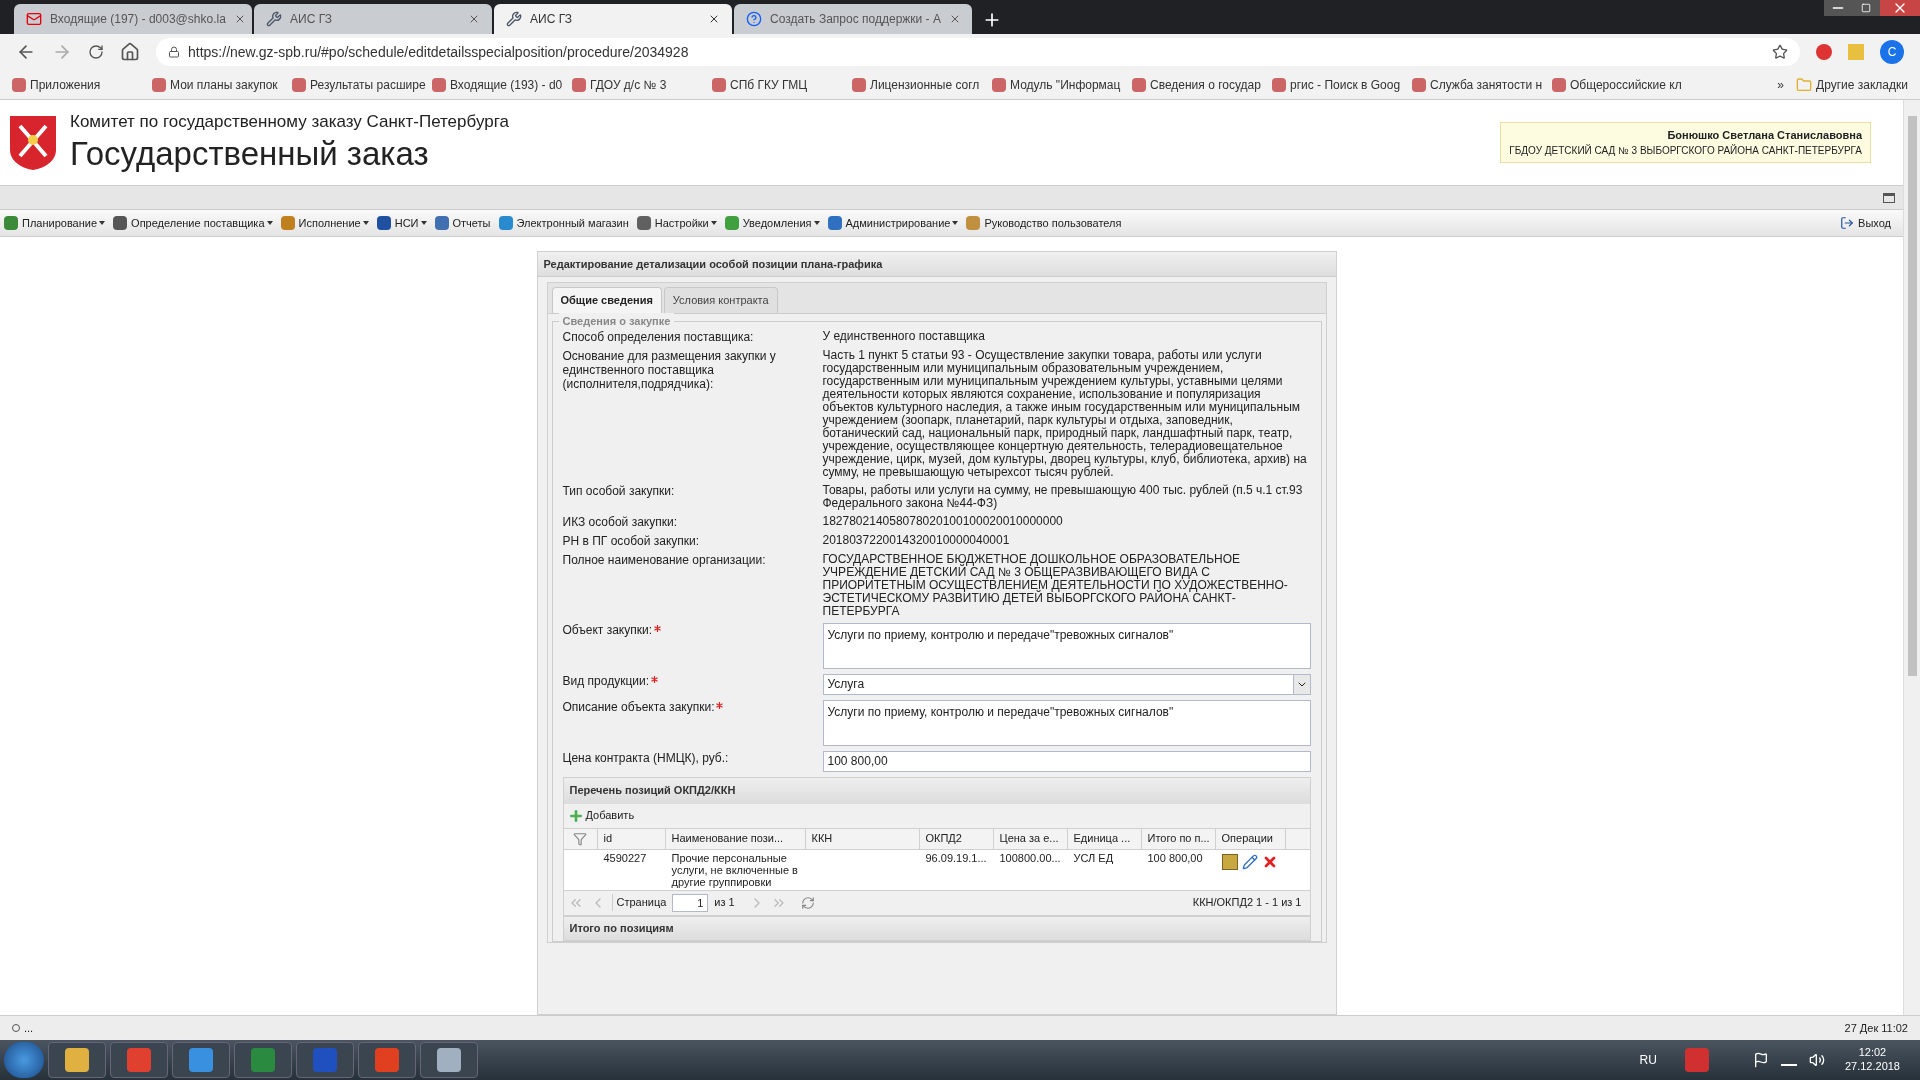 The width and height of the screenshot is (1920, 1080). Describe the element at coordinates (925, 84) in the screenshot. I see `bookmark: Лицензионные согл` at that location.